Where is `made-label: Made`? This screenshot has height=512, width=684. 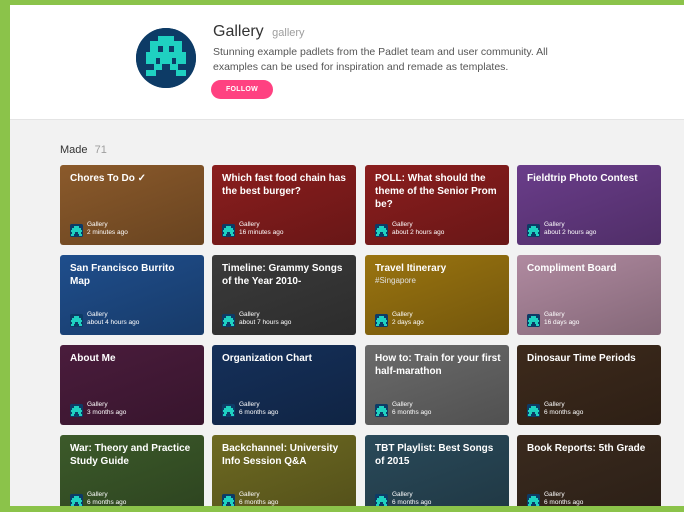
made-label: Made is located at coordinates (74, 150).